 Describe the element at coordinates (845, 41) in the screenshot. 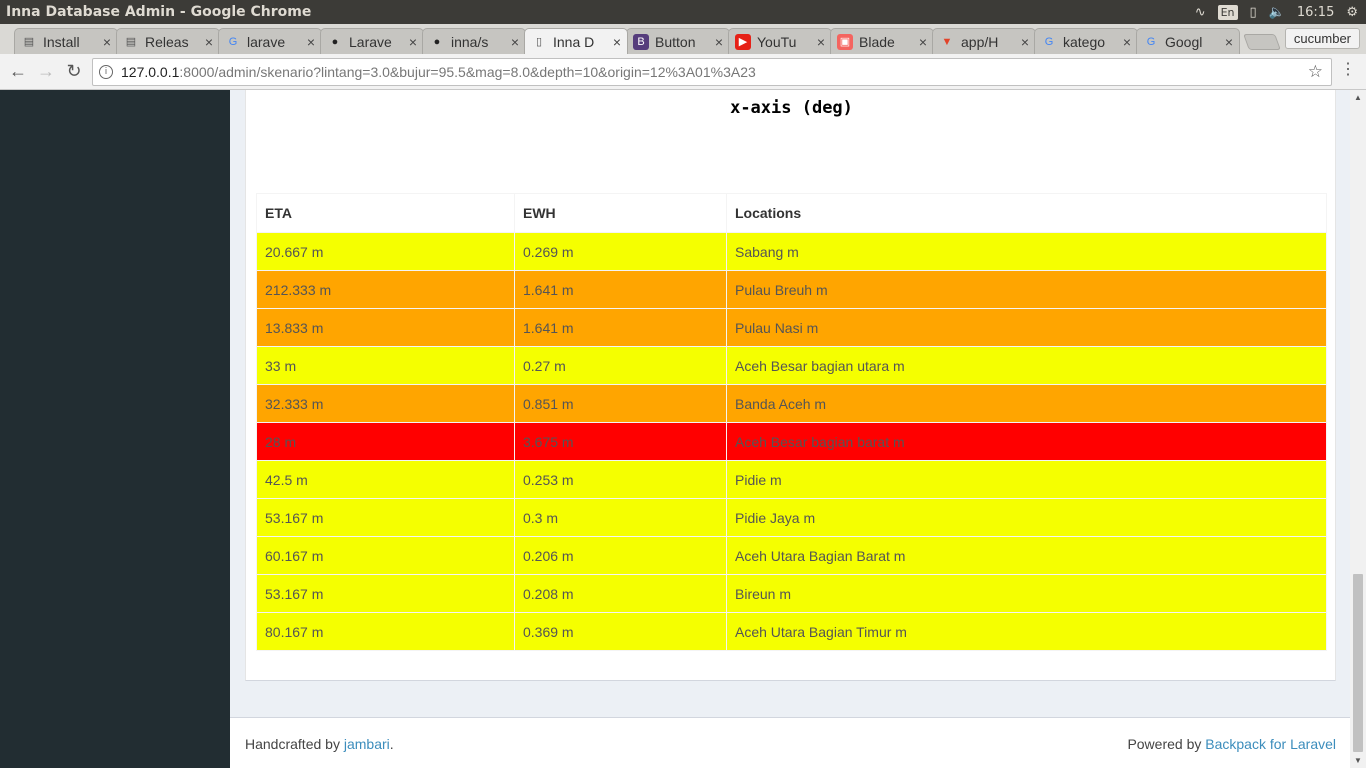

I see `laravel-icon: ▣` at that location.